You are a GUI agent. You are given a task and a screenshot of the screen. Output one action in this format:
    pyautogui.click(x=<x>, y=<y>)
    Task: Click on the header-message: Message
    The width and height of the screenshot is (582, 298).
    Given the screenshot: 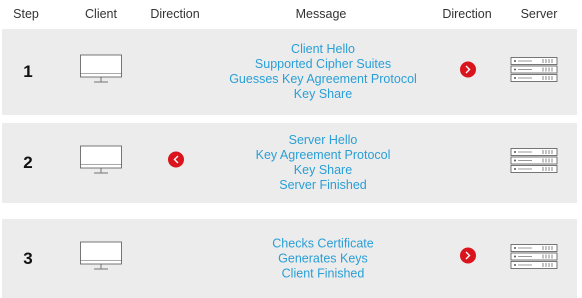 What is the action you would take?
    pyautogui.click(x=321, y=14)
    